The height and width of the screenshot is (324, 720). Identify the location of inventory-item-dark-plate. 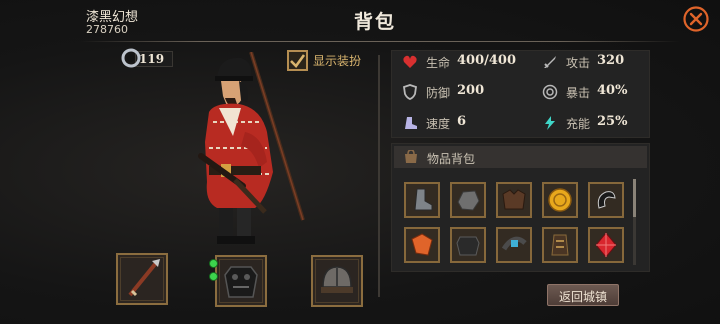
(468, 245).